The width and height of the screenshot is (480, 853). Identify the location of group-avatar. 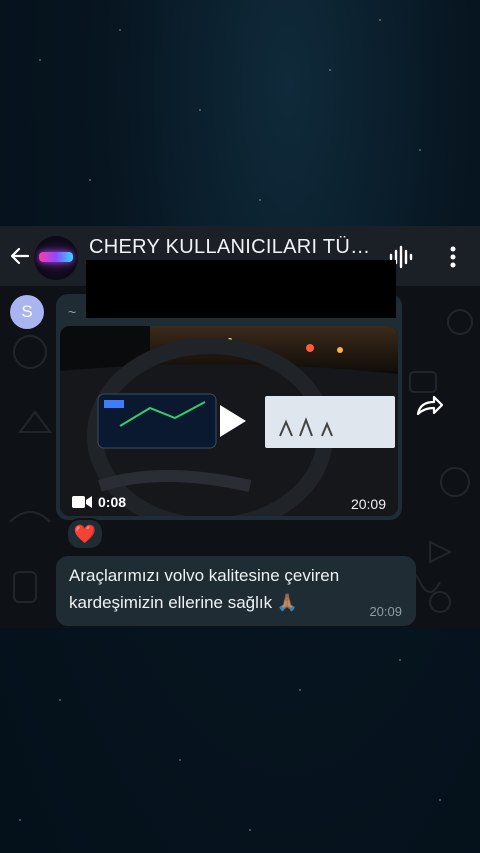
(56, 258).